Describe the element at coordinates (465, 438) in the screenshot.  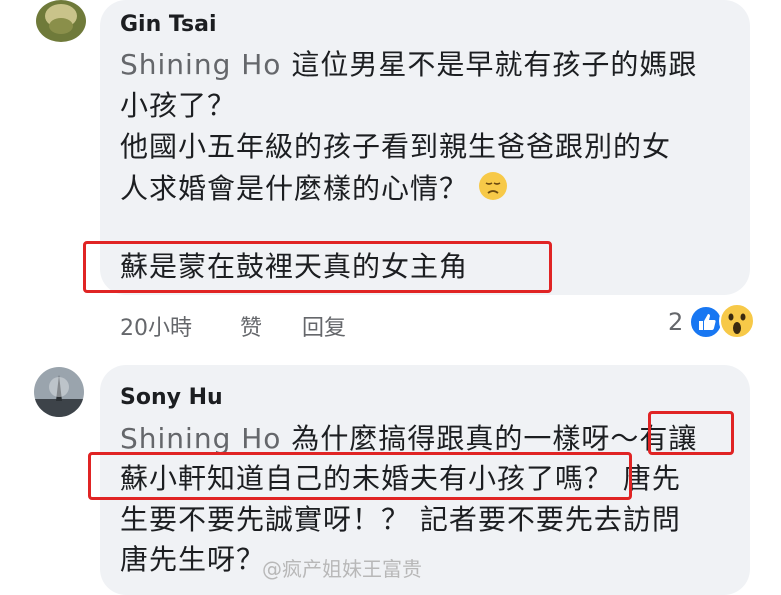
I see `comment-text: 為什麼搞得跟真的一樣呀～` at that location.